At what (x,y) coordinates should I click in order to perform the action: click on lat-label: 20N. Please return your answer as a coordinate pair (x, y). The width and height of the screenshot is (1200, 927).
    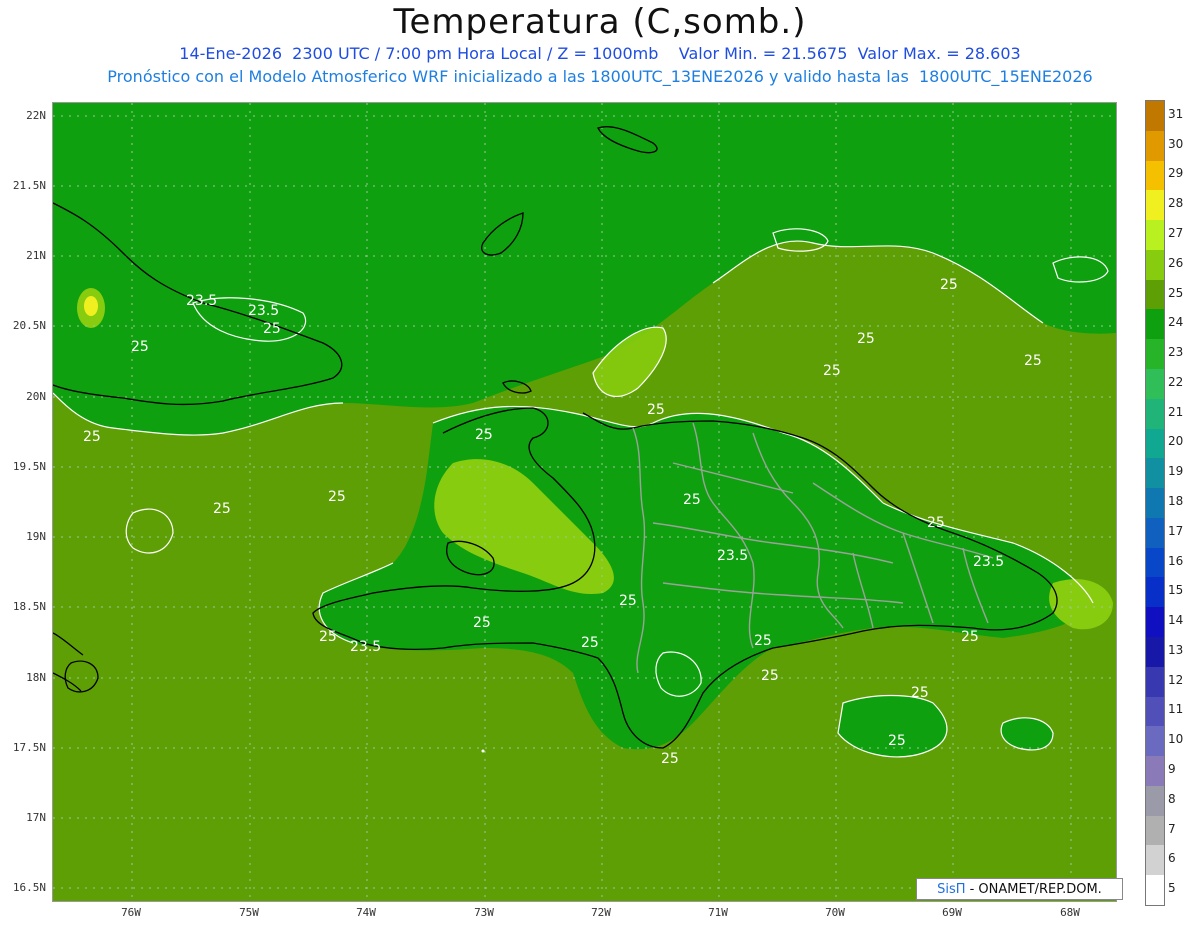
    Looking at the image, I should click on (36, 396).